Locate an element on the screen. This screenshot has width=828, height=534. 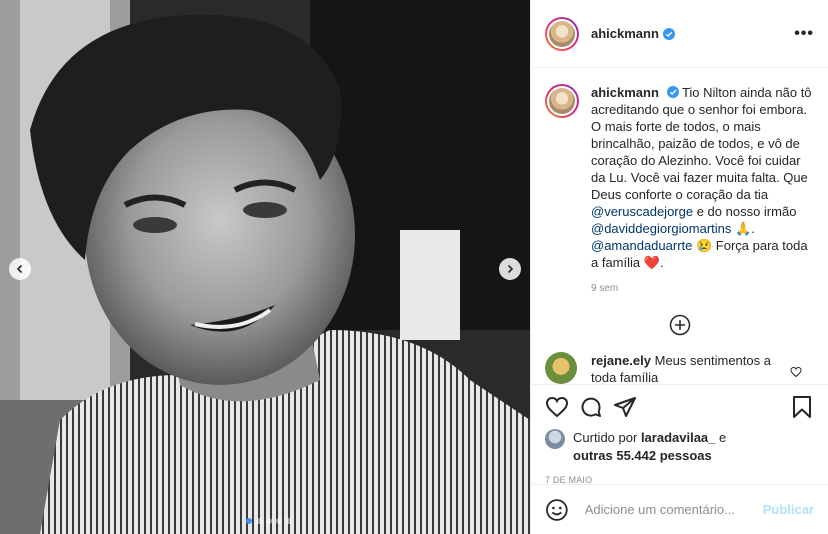
chevron-right-icon is located at coordinates (510, 269).